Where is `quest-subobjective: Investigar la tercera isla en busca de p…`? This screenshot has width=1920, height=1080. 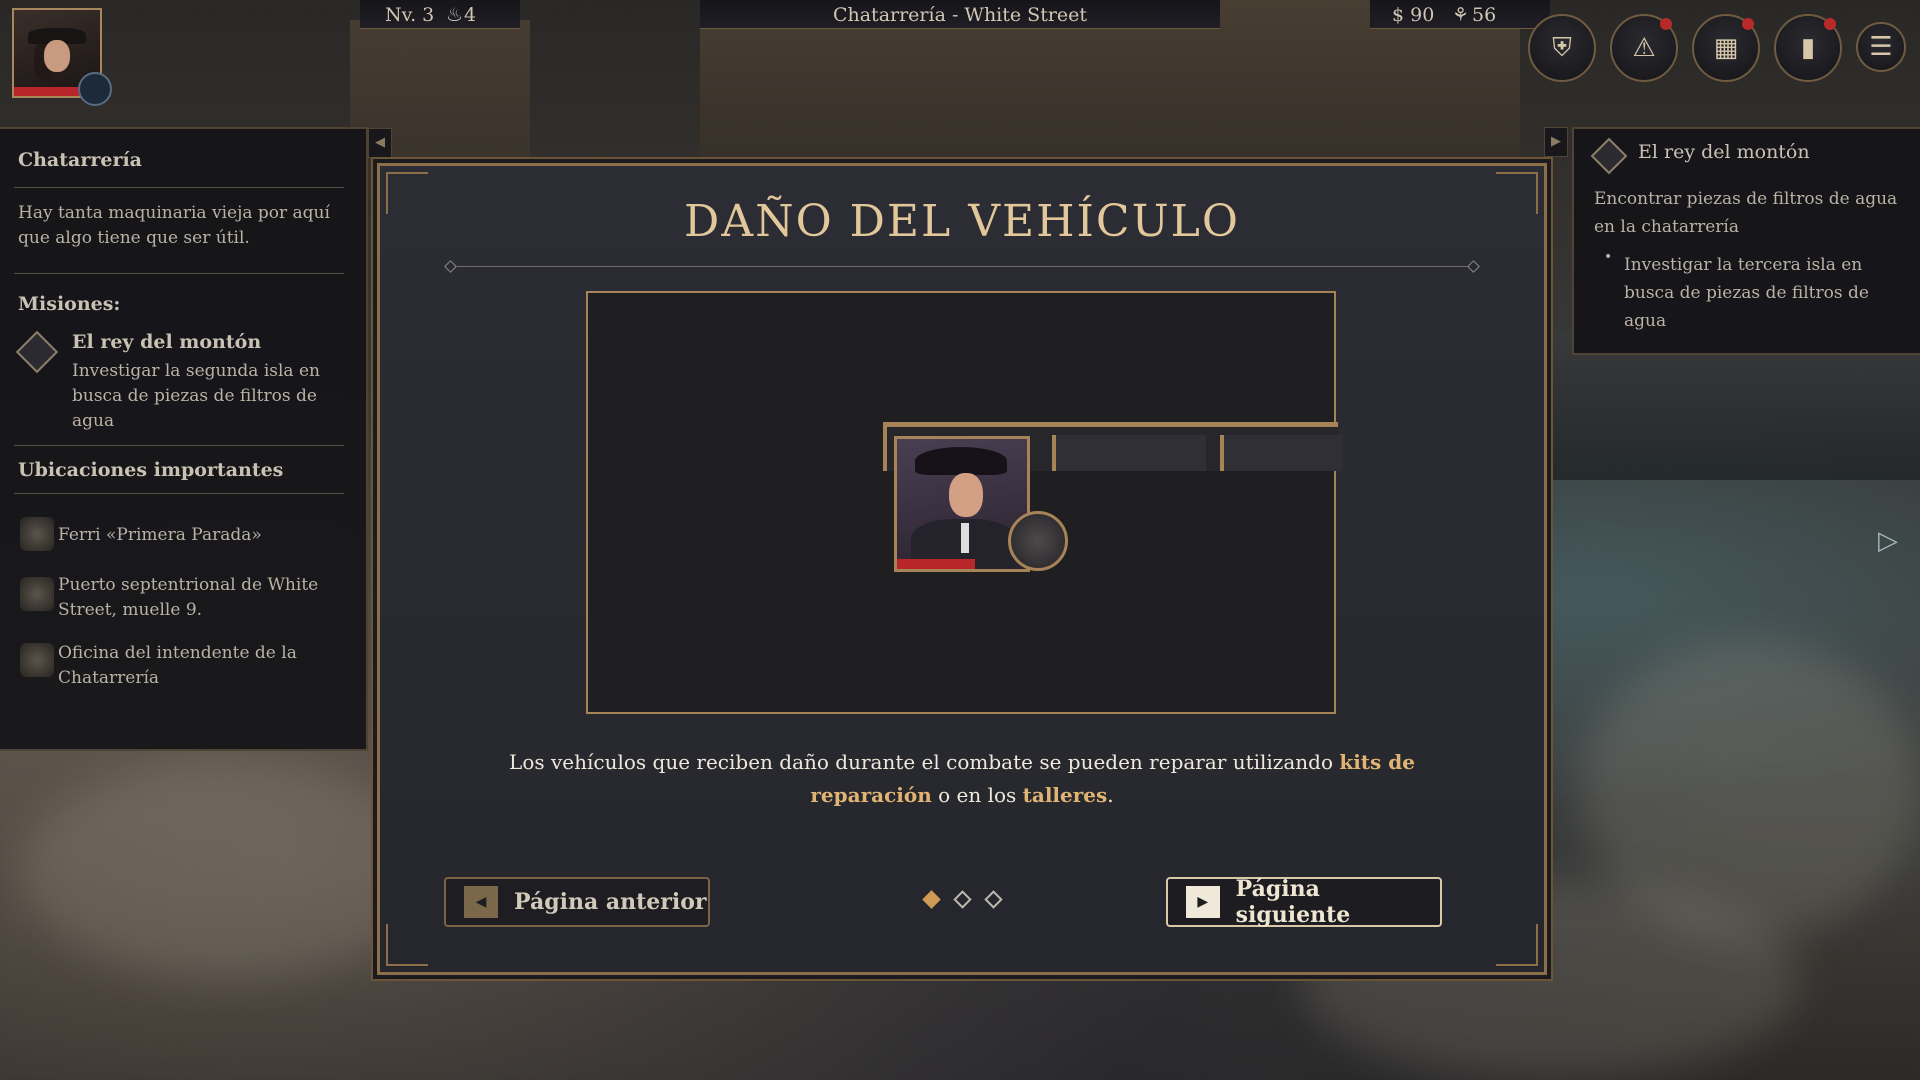
quest-subobjective: Investigar la tercera isla en busca de p… is located at coordinates (1746, 293).